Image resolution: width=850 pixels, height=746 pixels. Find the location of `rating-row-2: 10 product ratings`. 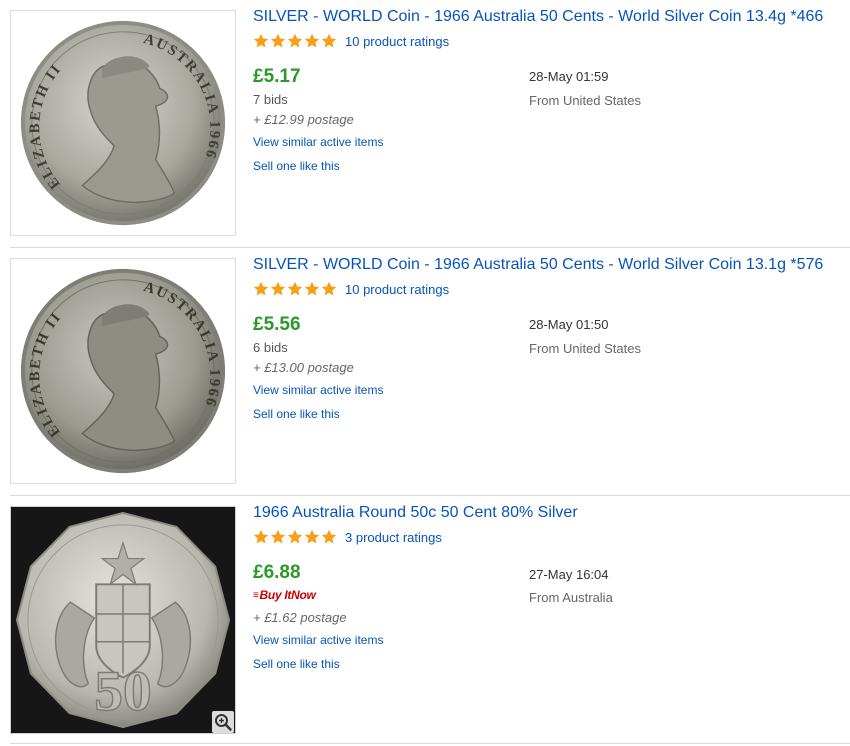

rating-row-2: 10 product ratings is located at coordinates (351, 289).